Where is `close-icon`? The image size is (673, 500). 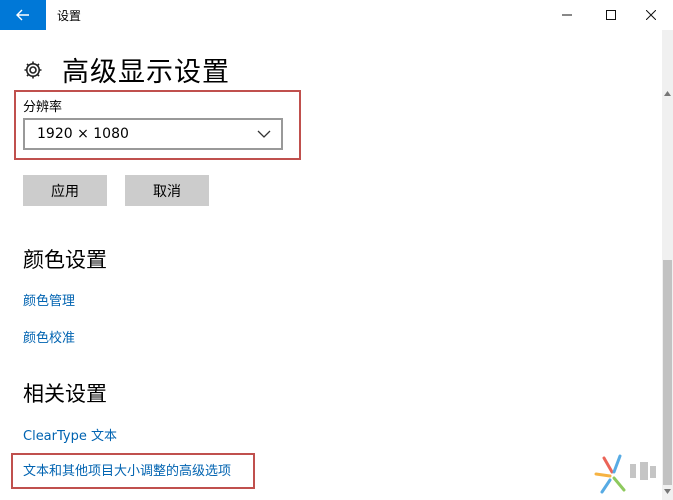
close-icon is located at coordinates (651, 15).